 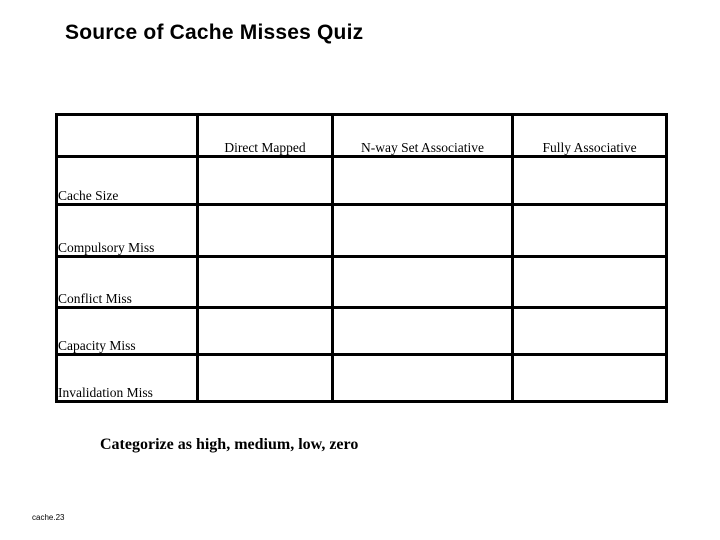 What do you see at coordinates (589, 282) in the screenshot?
I see `cell-conflict-miss-fully-associative` at bounding box center [589, 282].